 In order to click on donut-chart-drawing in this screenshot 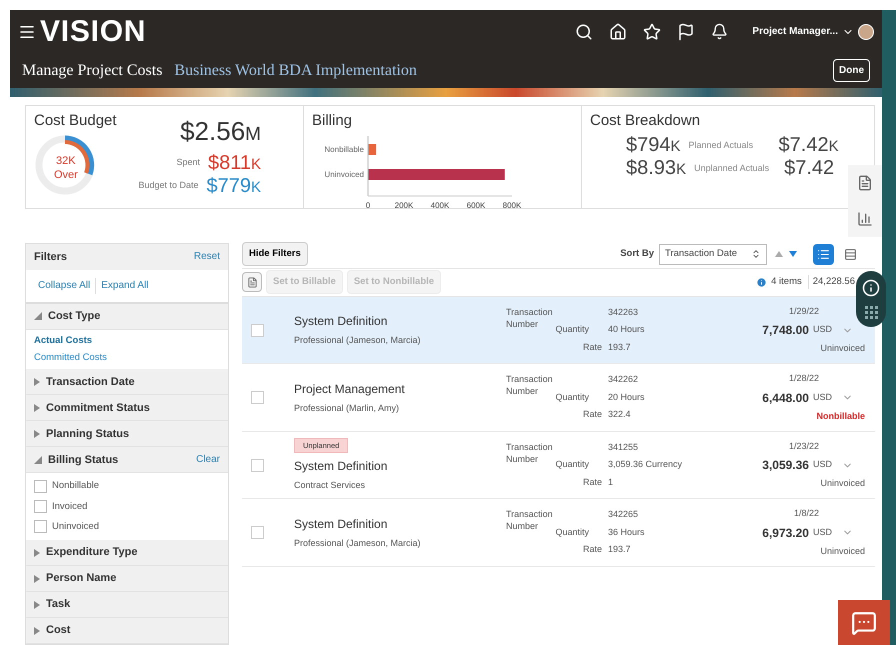, I will do `click(65, 165)`.